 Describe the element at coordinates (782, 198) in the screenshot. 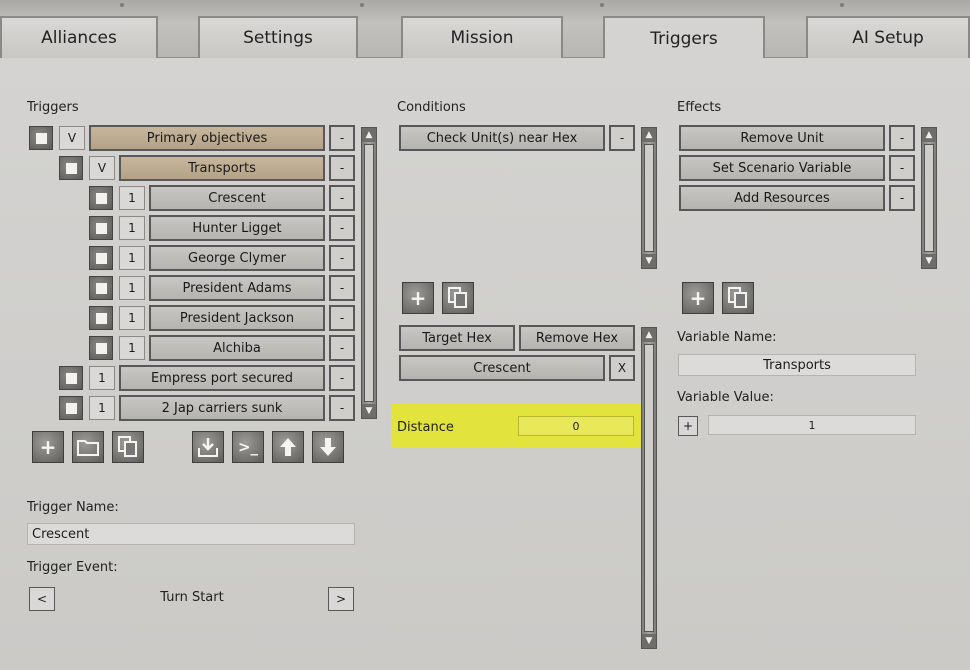

I see `effect-item-add-resources: Add Resources` at that location.